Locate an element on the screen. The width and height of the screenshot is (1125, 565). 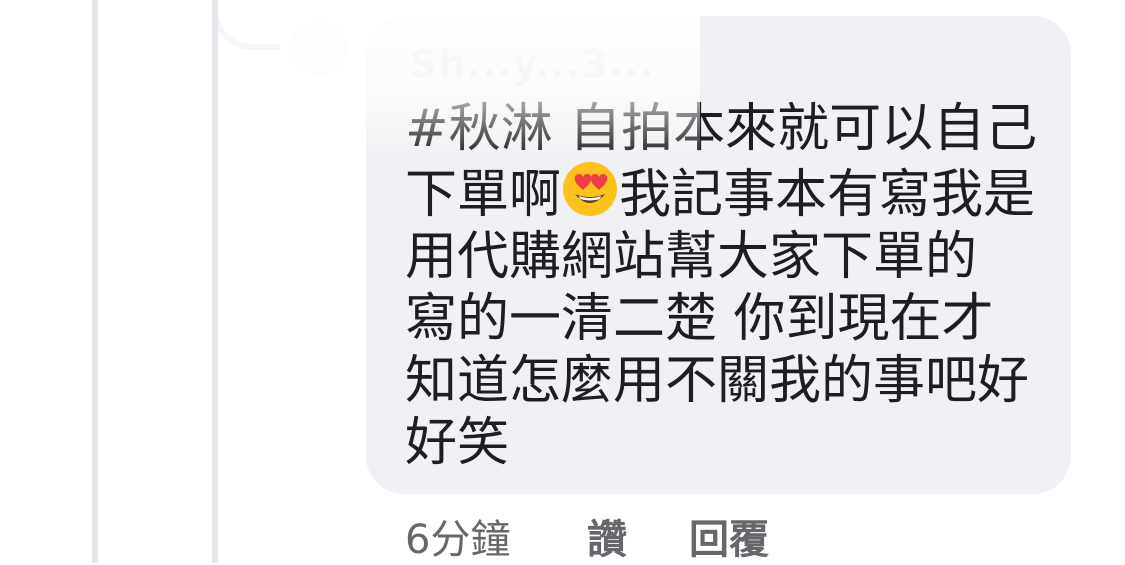
reply-button: 回覆 is located at coordinates (729, 536).